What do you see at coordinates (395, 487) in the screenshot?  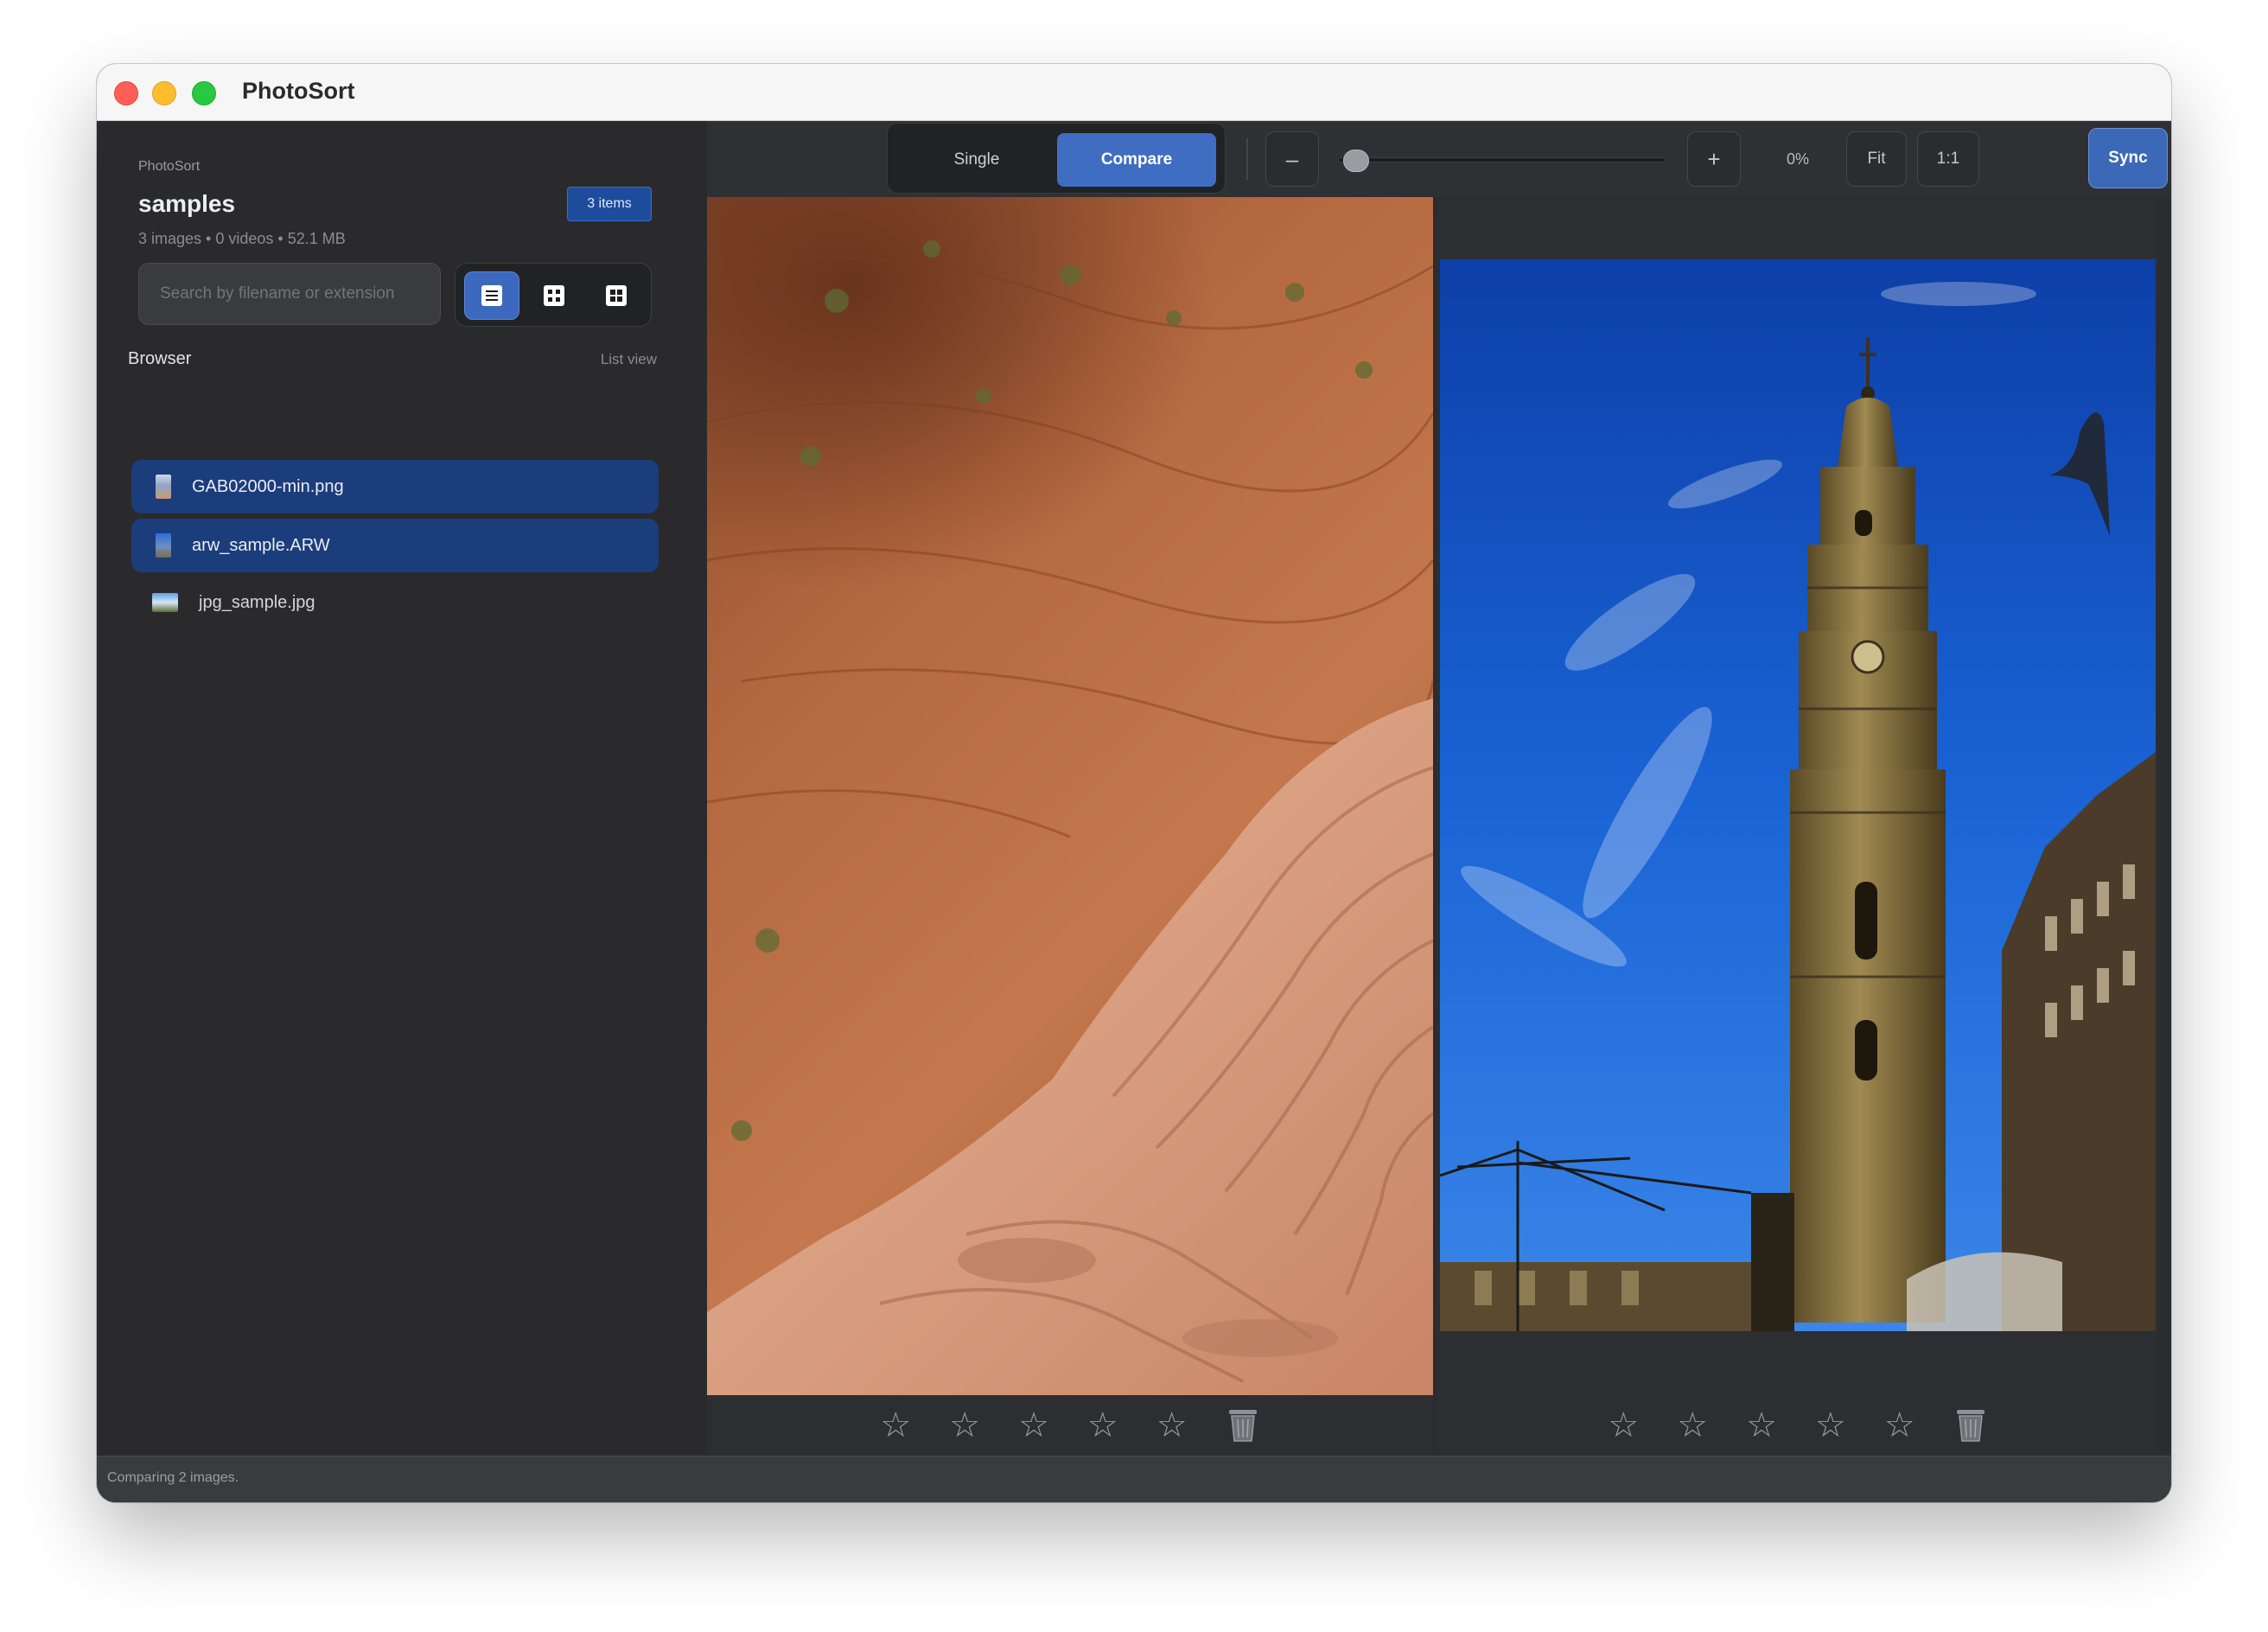 I see `file-row: GAB02000-min.png` at bounding box center [395, 487].